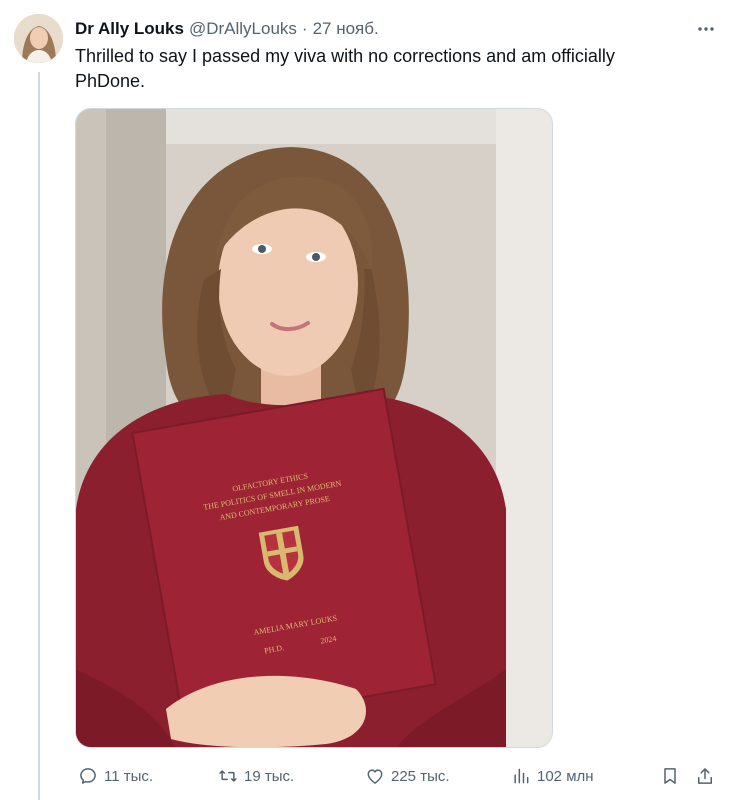 This screenshot has width=735, height=800. I want to click on tweet-date: 27 нояб., so click(346, 29).